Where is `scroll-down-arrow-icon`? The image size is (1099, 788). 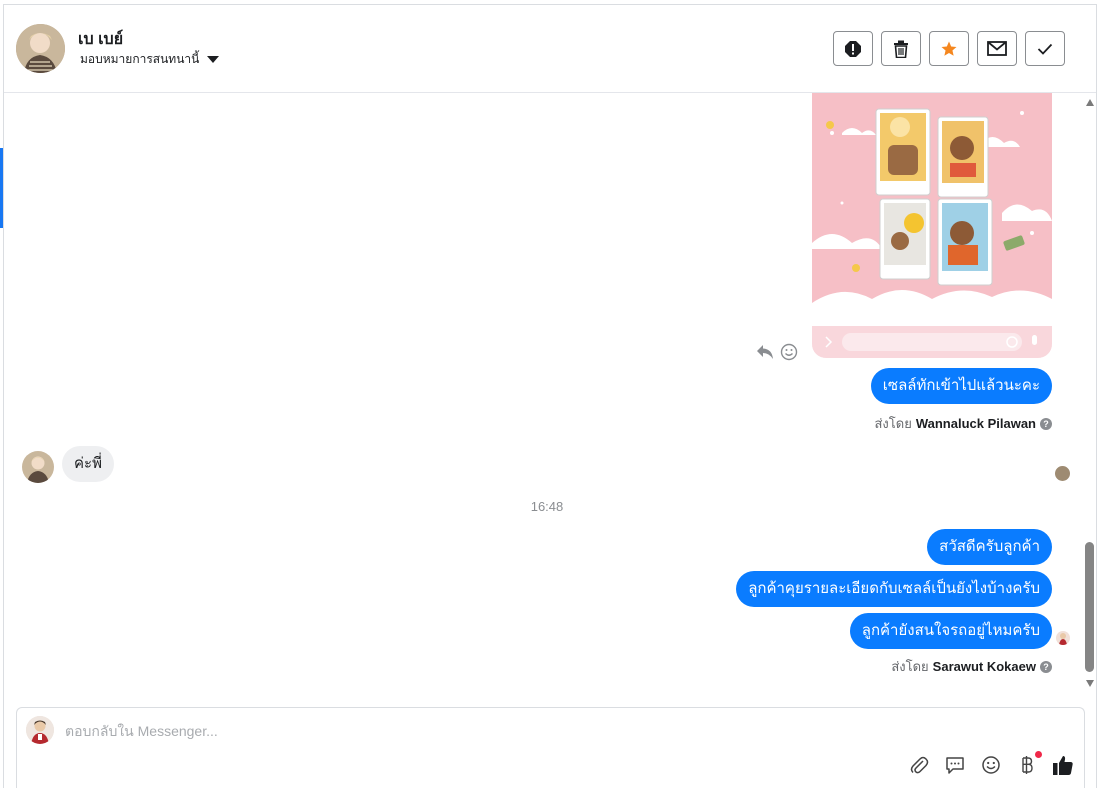
scroll-down-arrow-icon is located at coordinates (1090, 683).